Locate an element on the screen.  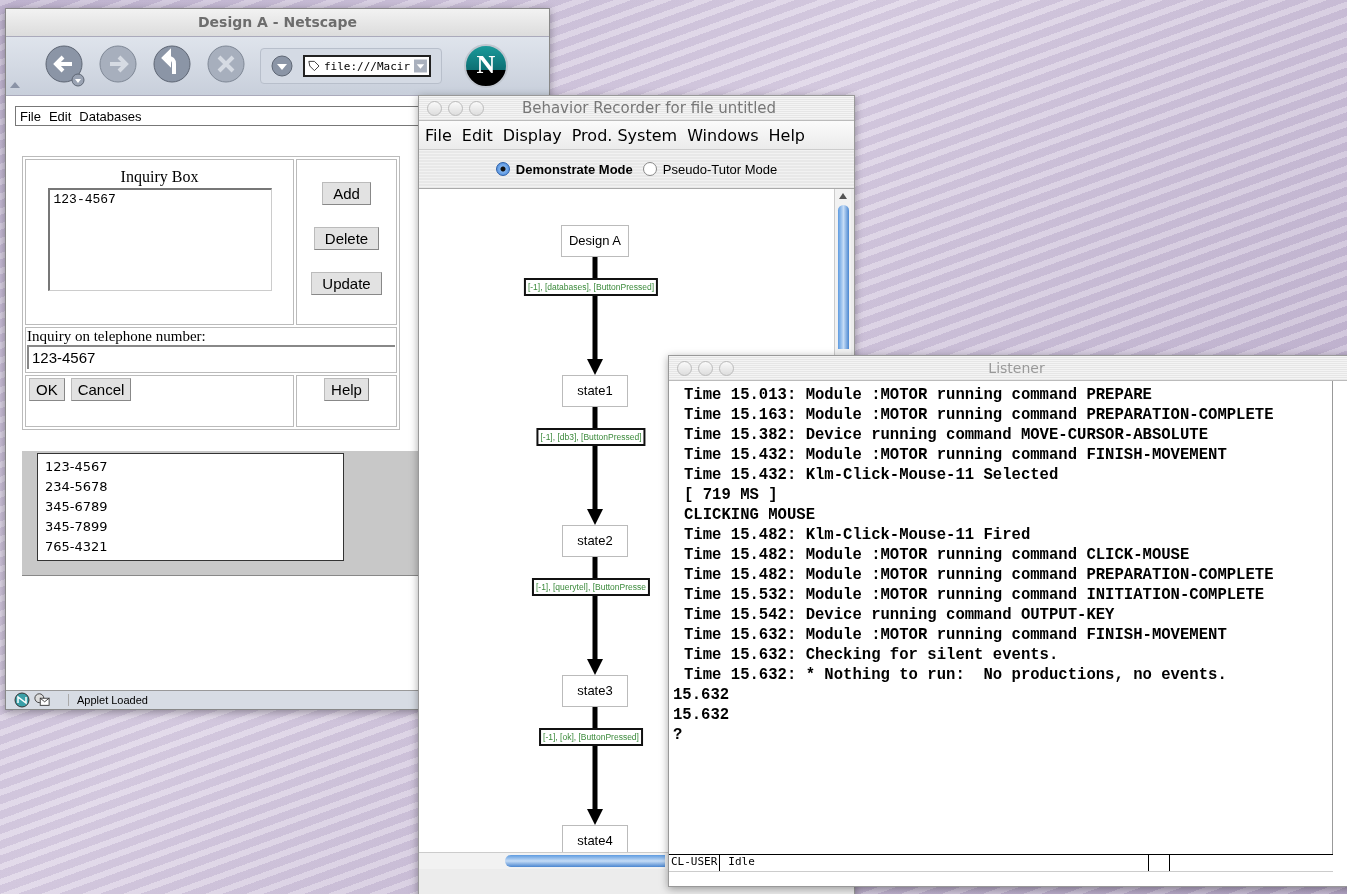
applet-button: Update is located at coordinates (346, 283).